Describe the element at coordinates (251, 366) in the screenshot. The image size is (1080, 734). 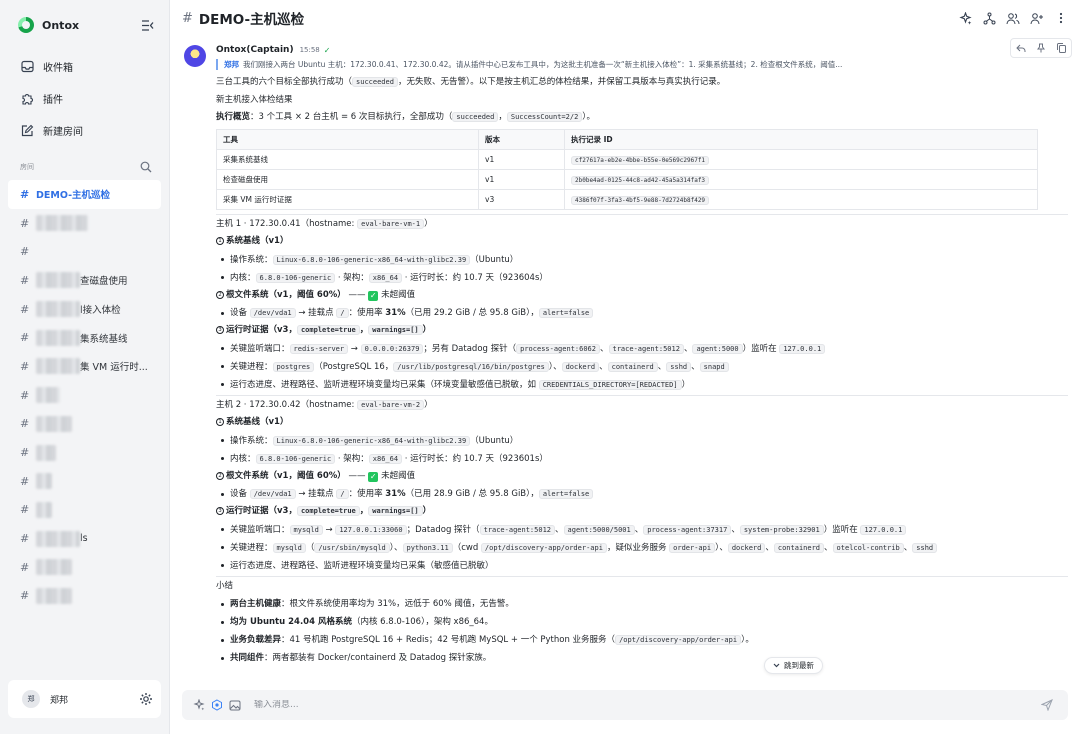
I see `text: 关键进程：` at that location.